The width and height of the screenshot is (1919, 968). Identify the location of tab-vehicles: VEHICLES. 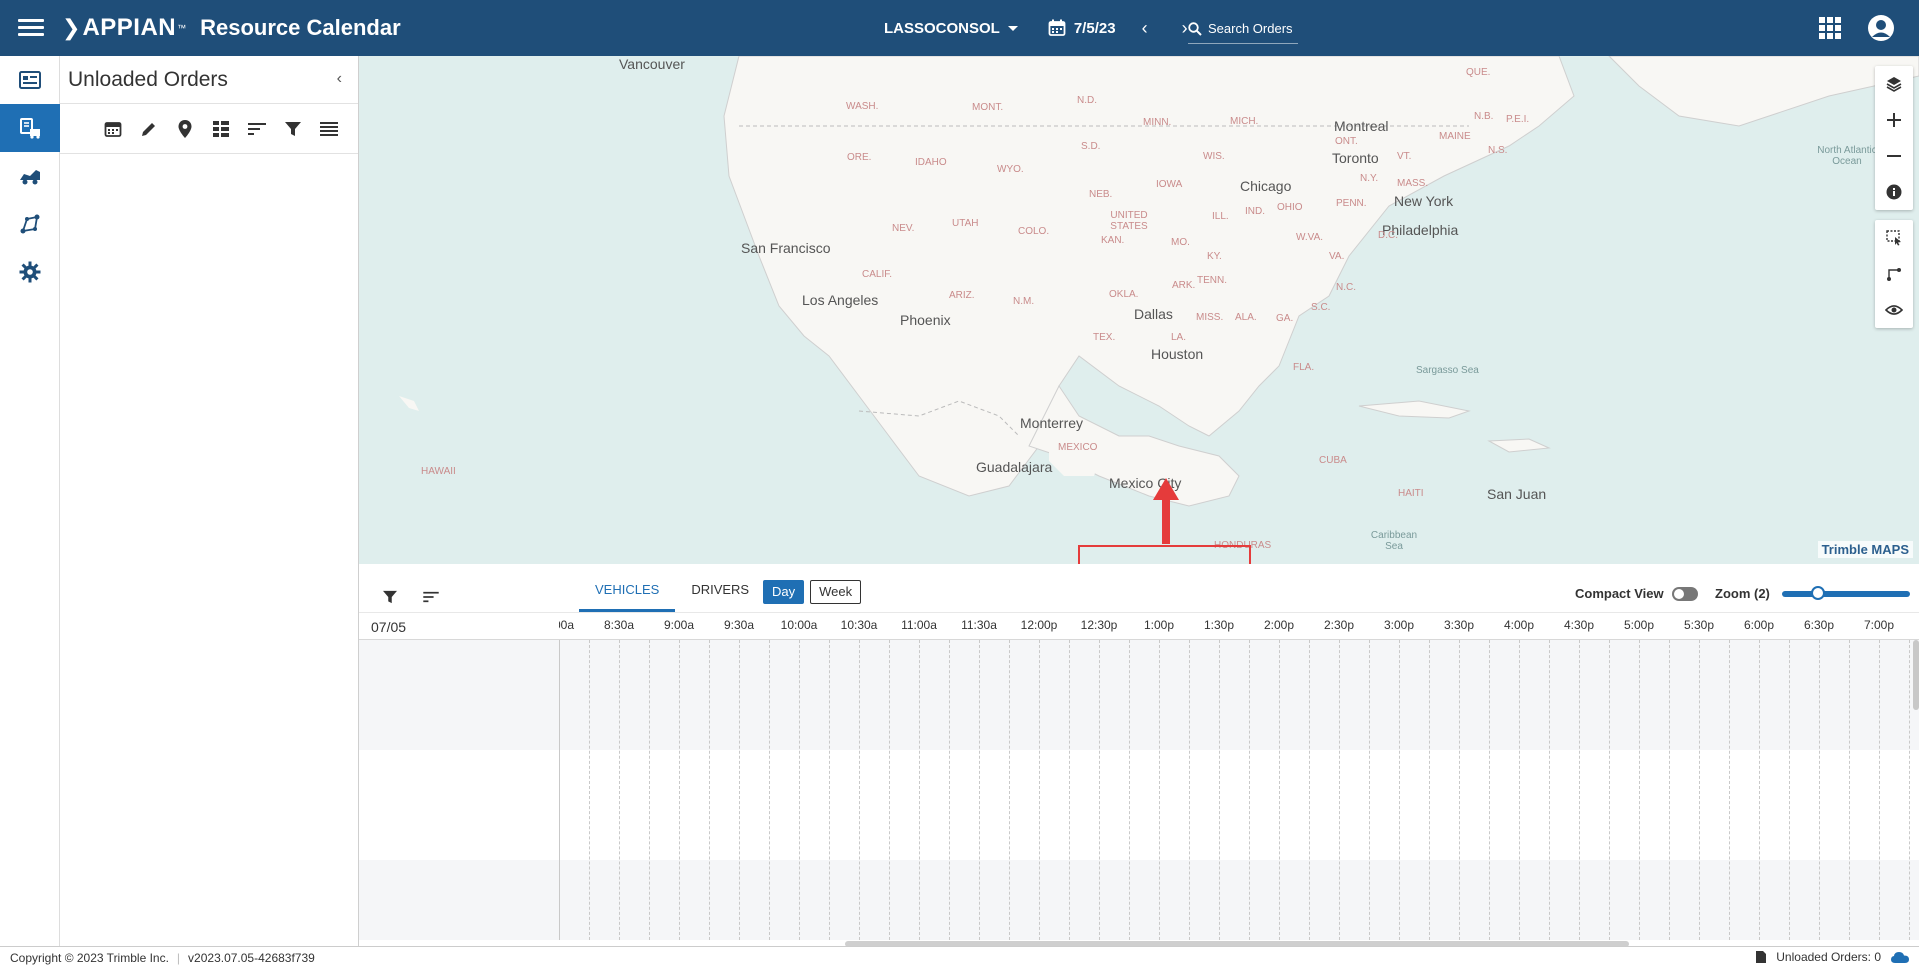
(627, 596).